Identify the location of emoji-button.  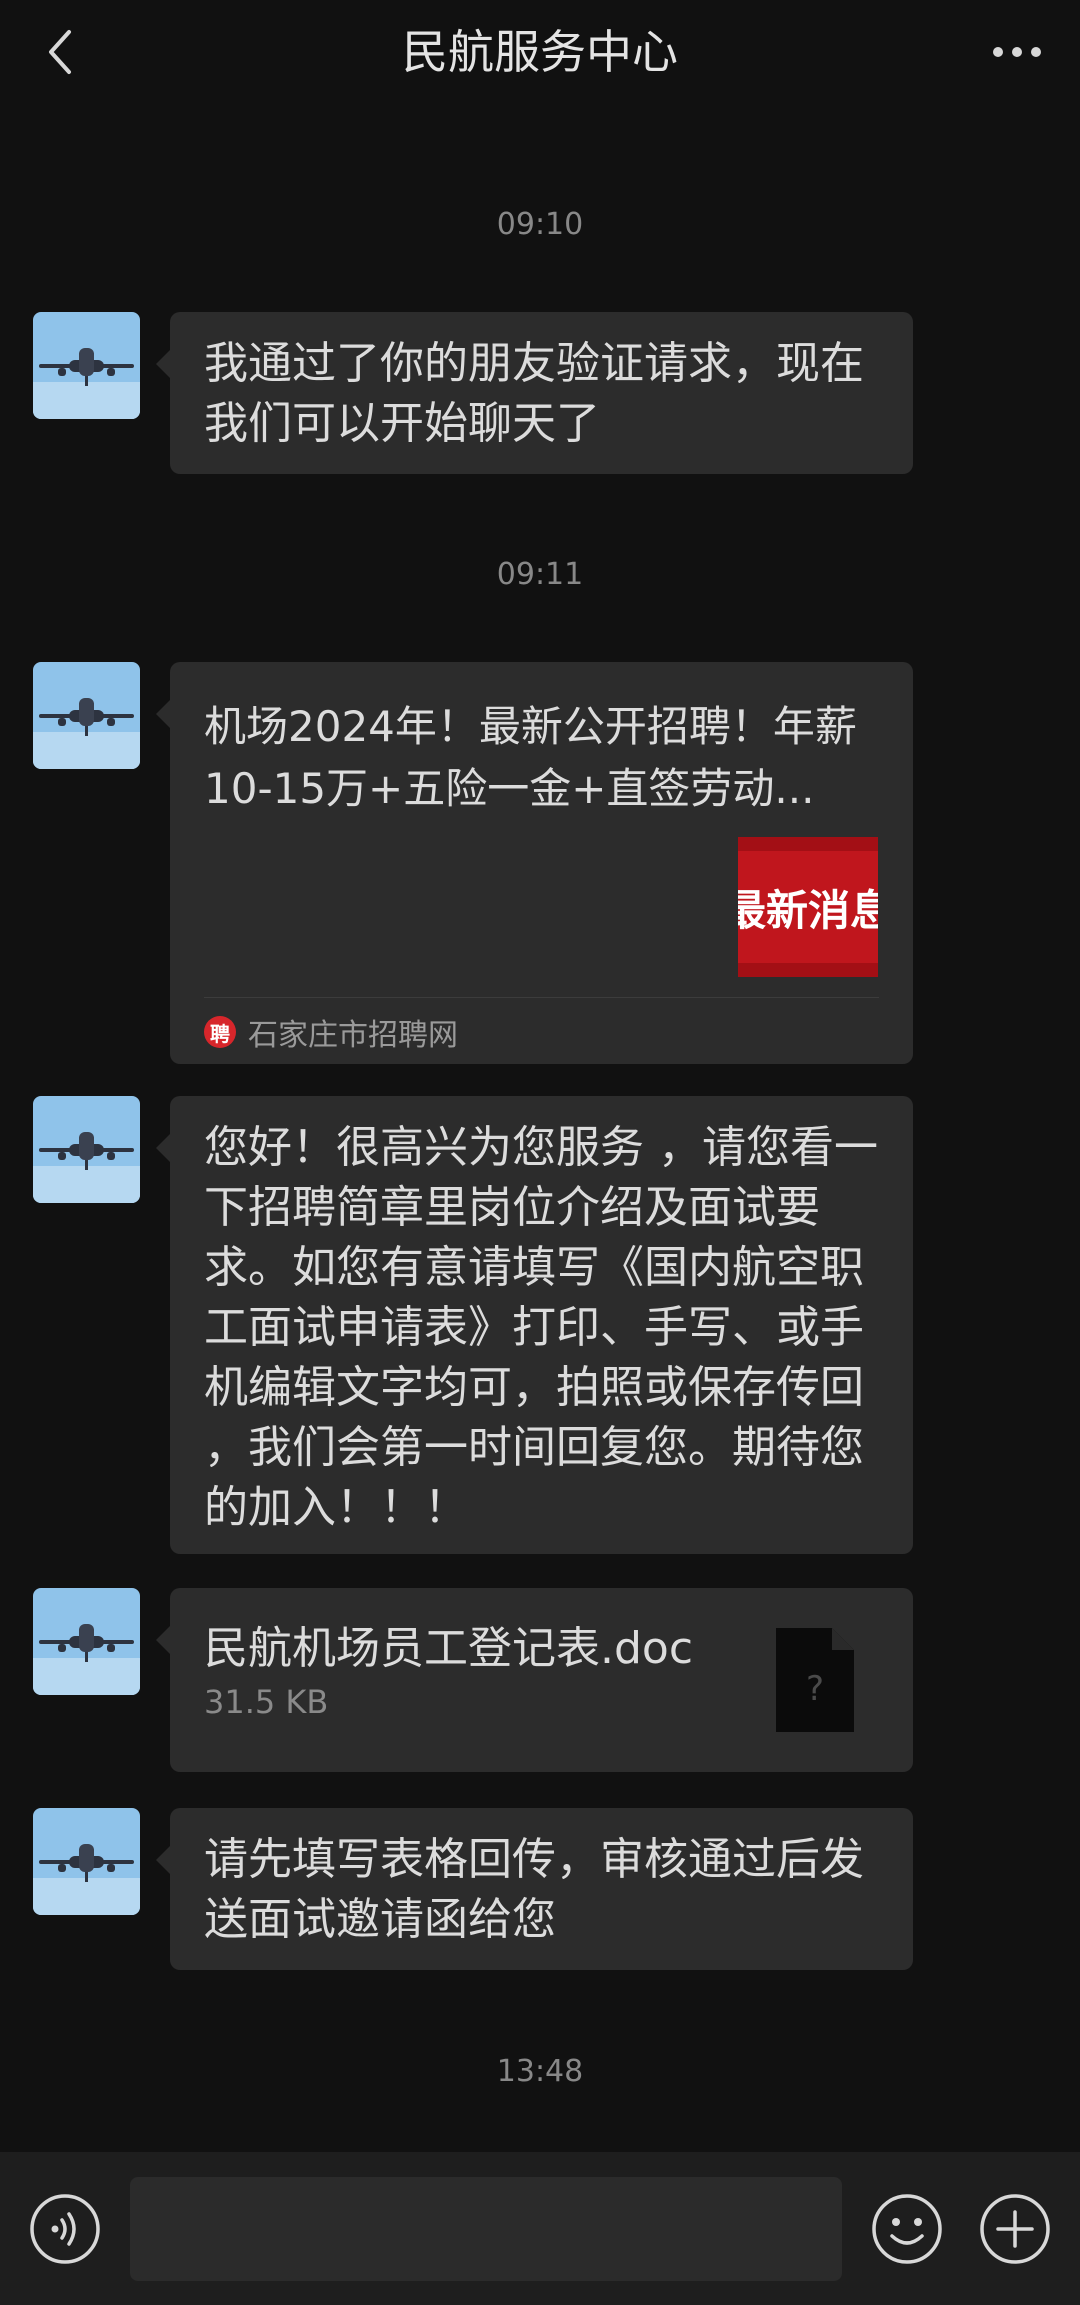
(907, 2229).